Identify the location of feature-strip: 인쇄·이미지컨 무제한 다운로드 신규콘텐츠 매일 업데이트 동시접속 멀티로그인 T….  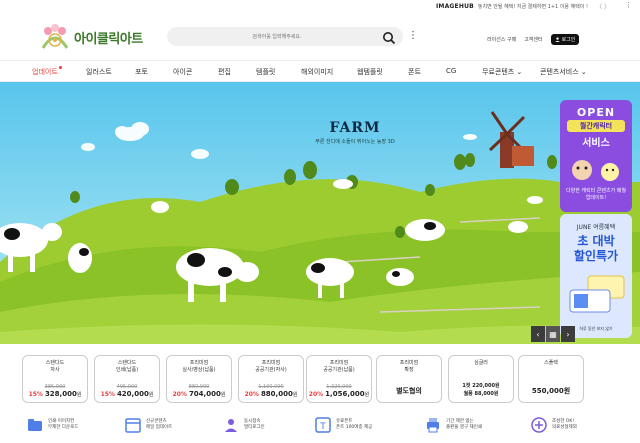
(320, 426).